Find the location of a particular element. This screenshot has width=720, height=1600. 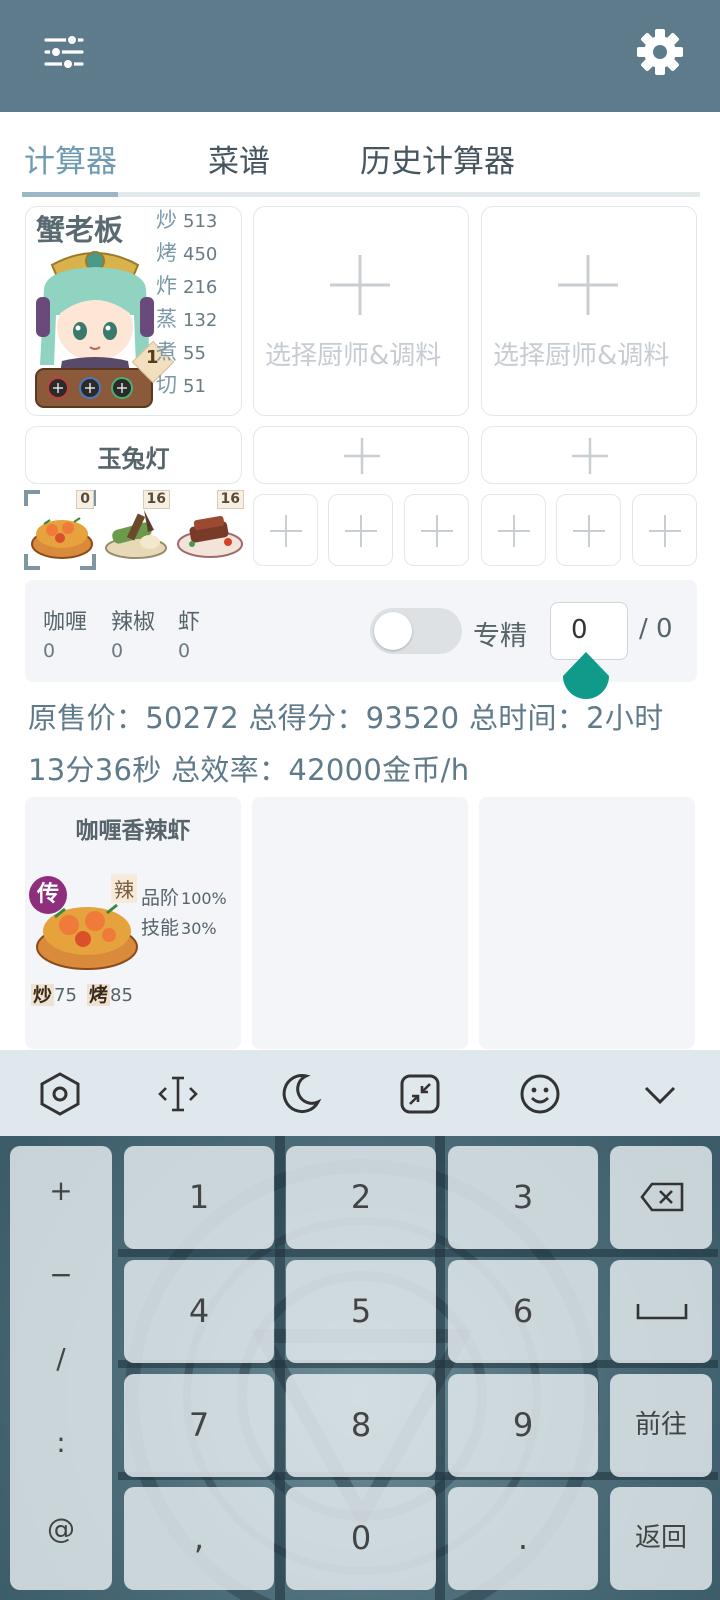

skill-line: 技能 30% is located at coordinates (179, 926).